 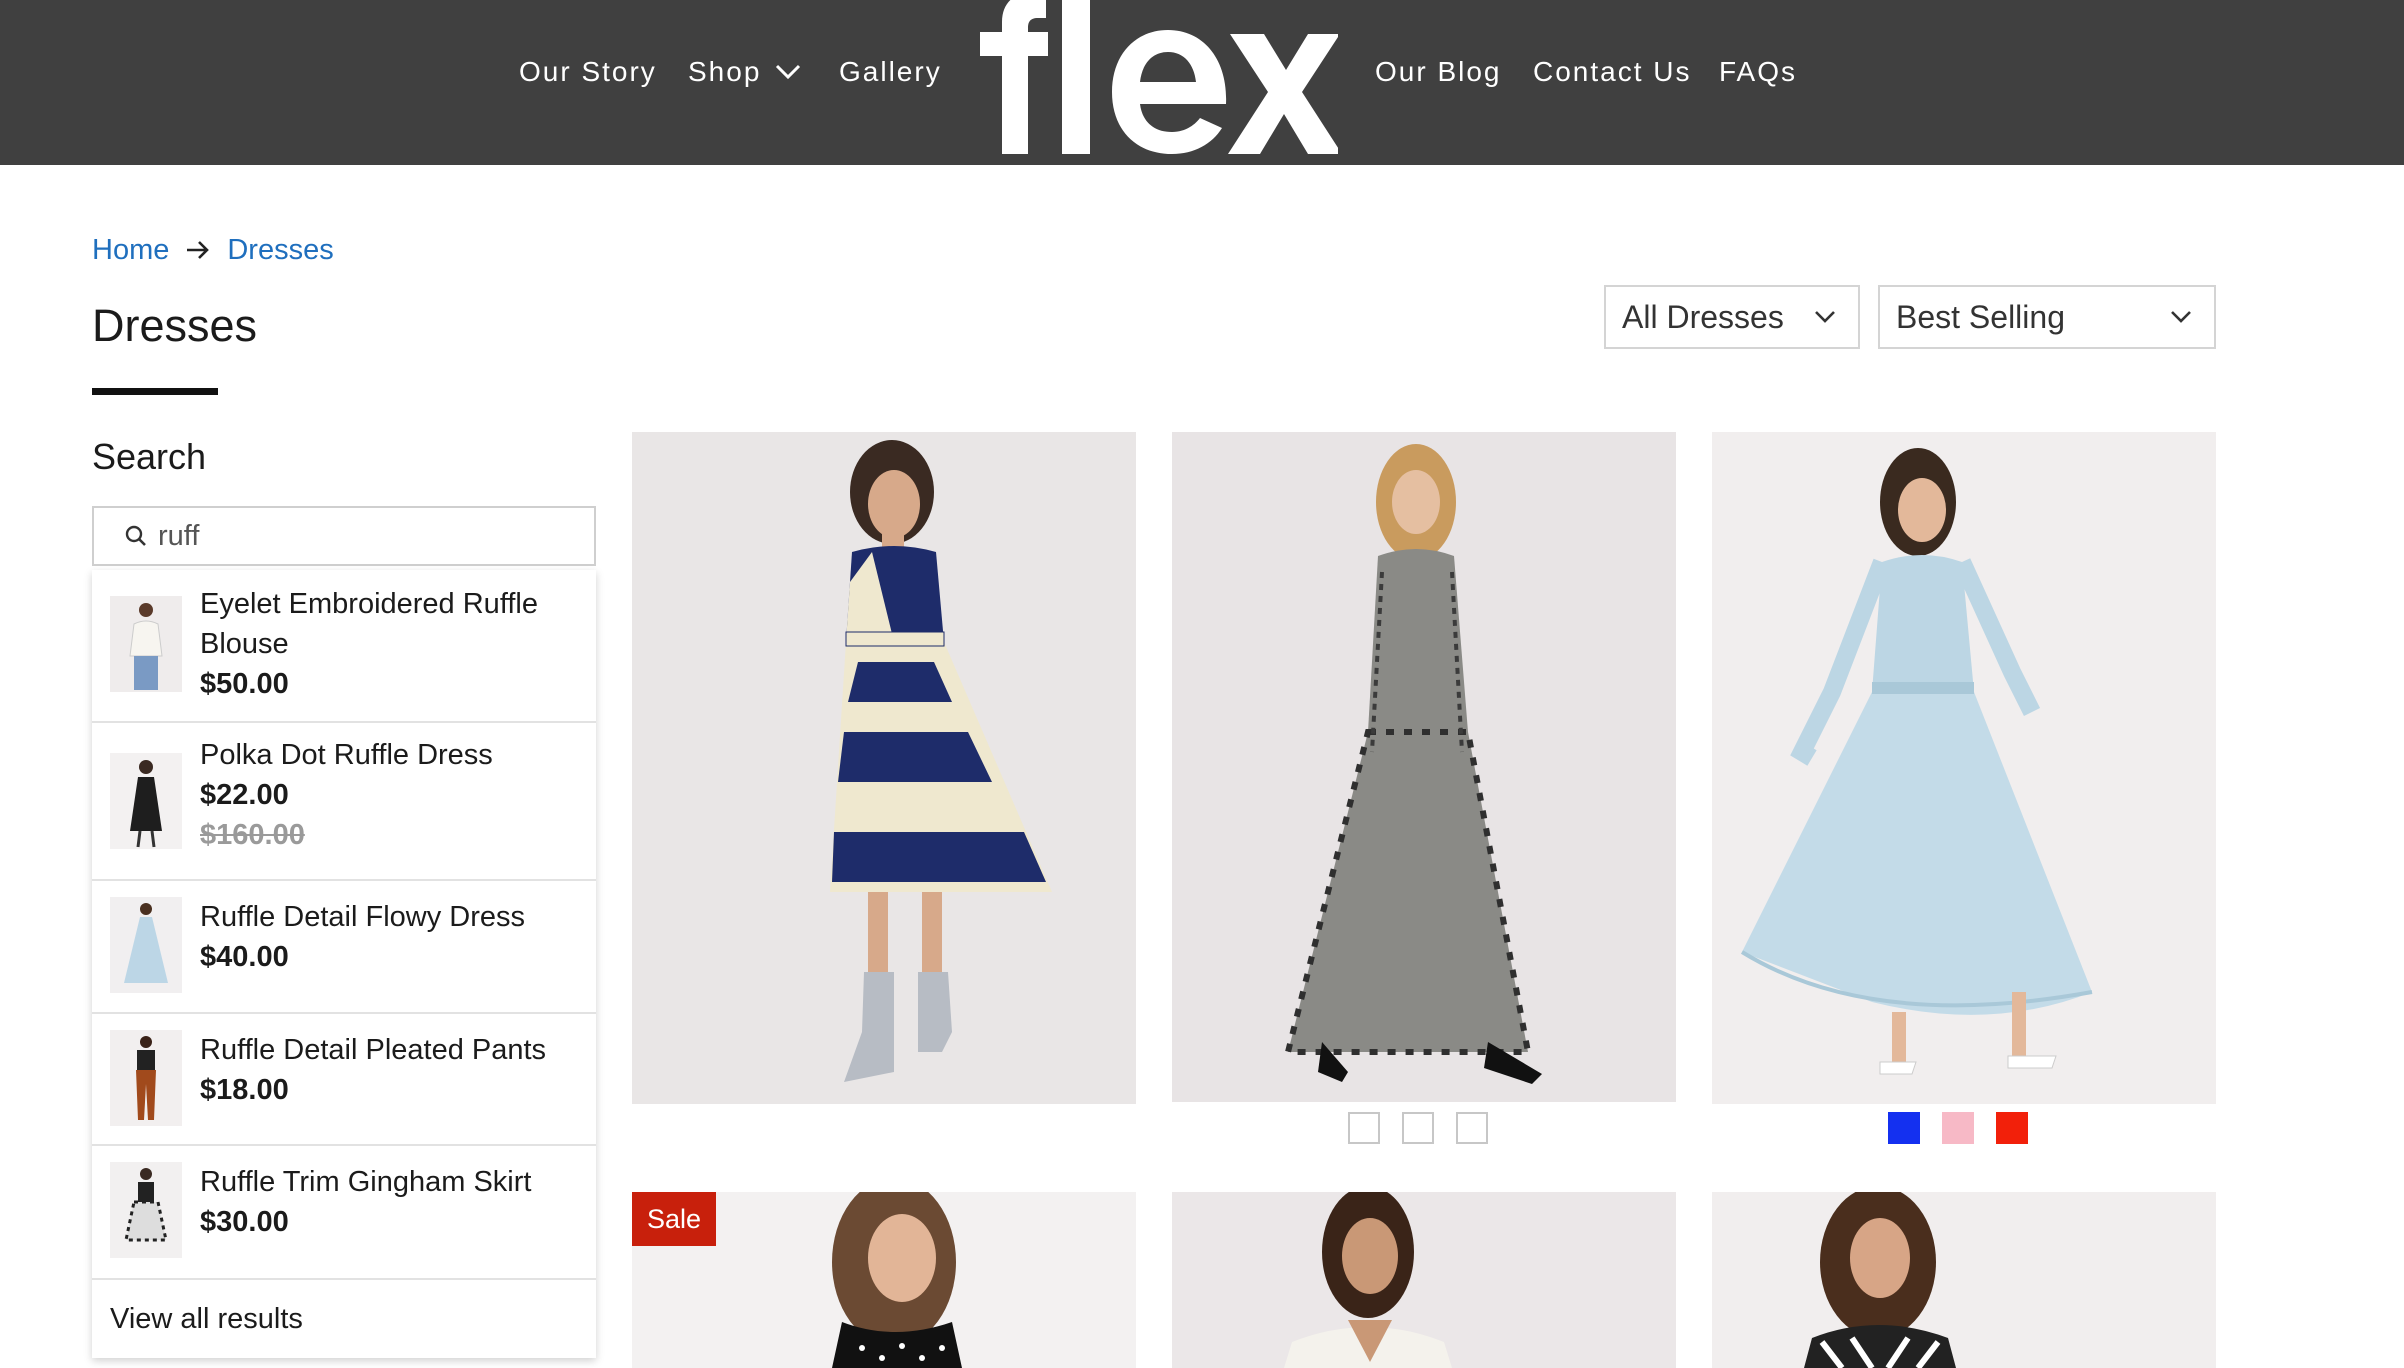 I want to click on result-title: Ruffle Detail Pleated Pants, so click(x=373, y=1050).